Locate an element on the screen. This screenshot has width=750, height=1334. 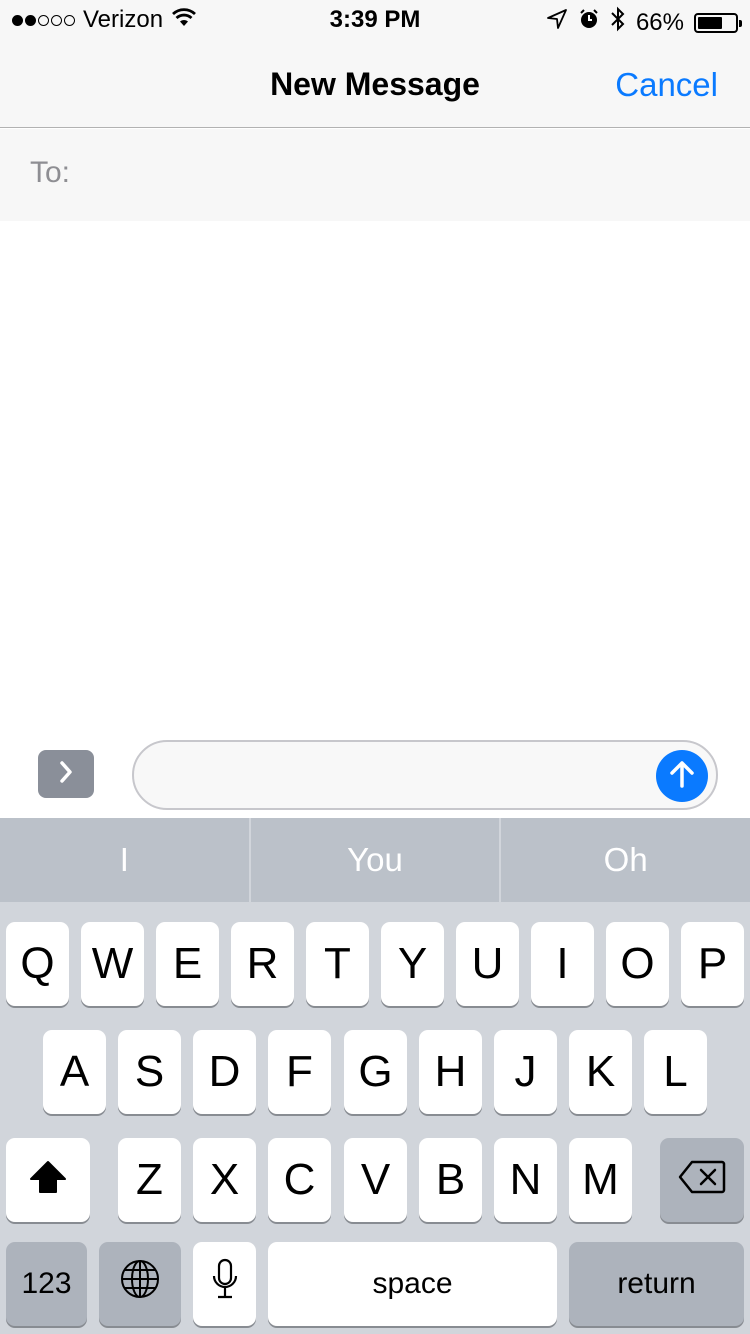
alarm-icon is located at coordinates (589, 22).